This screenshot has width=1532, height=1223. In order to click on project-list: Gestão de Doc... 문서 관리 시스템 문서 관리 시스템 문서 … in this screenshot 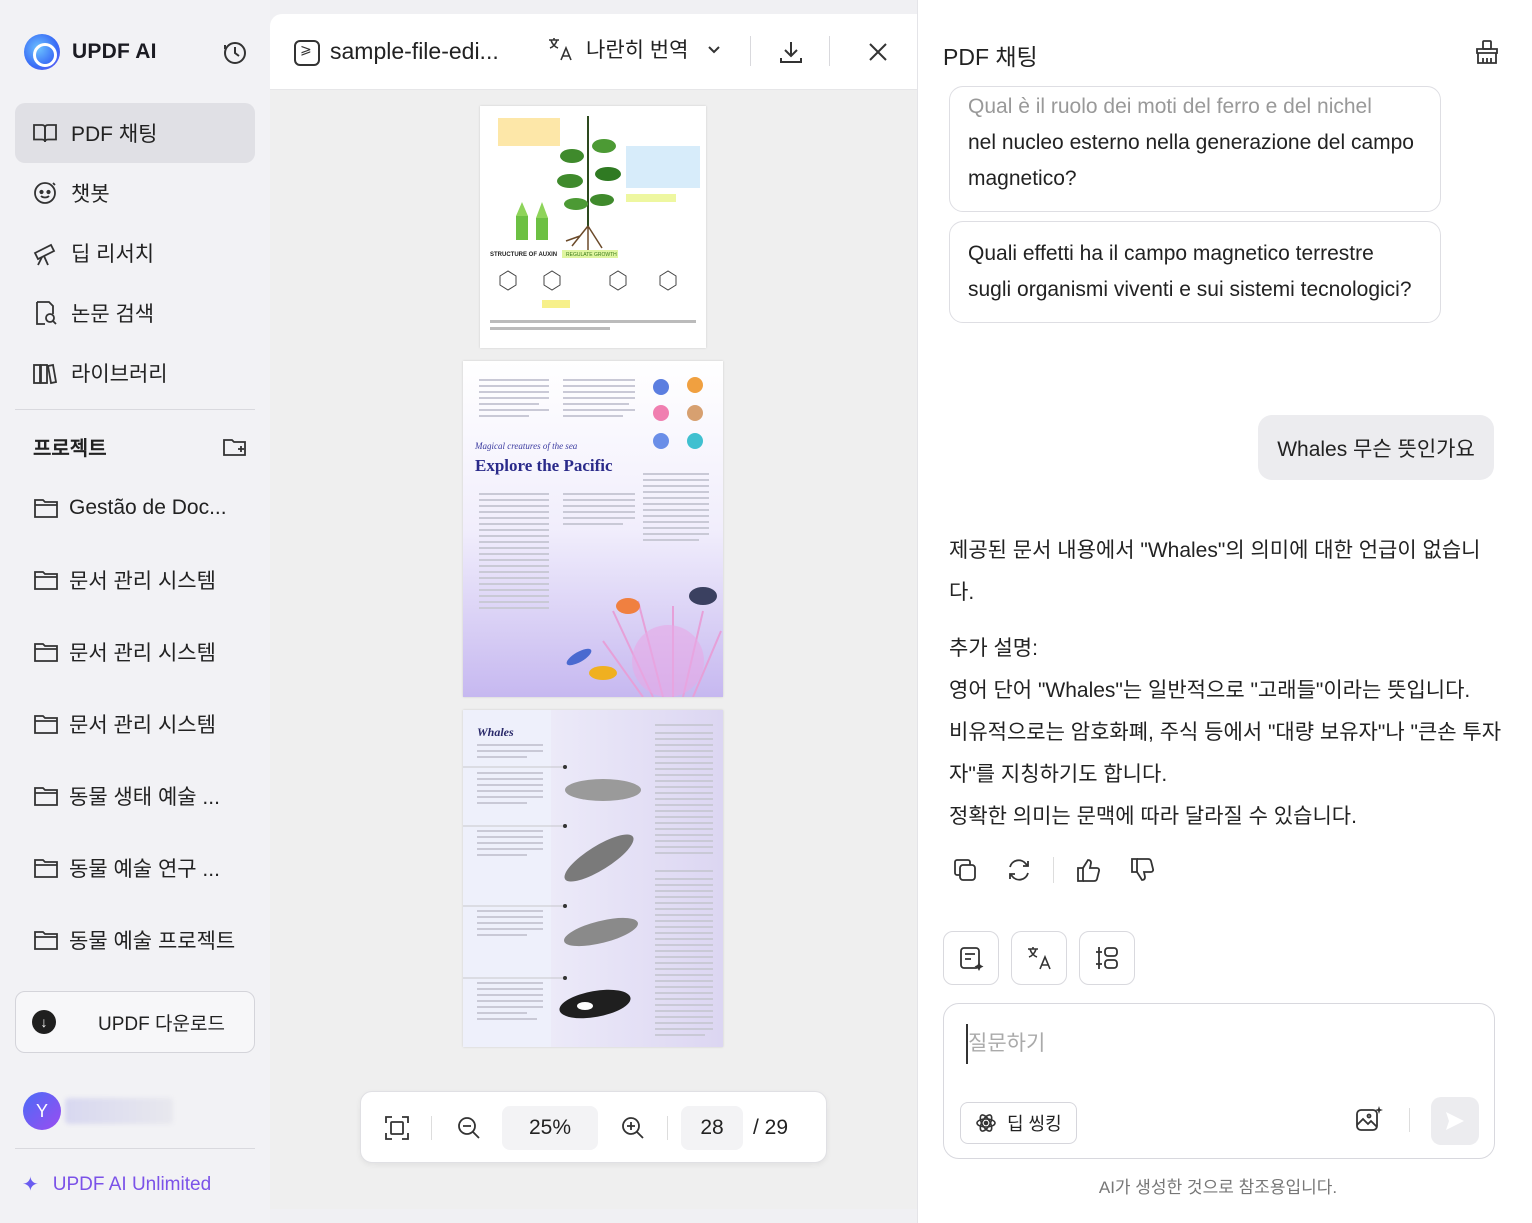, I will do `click(144, 724)`.